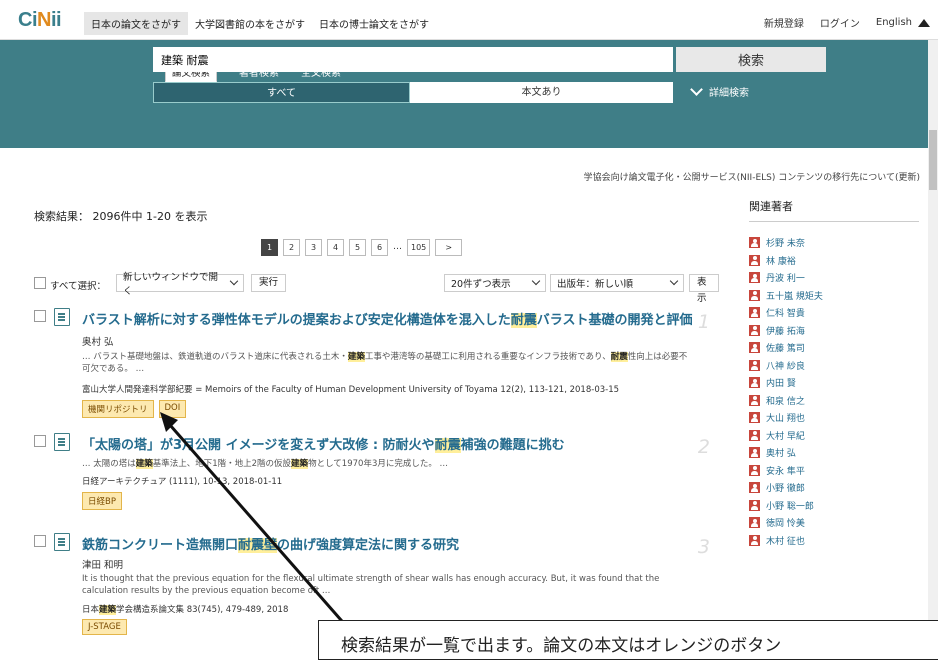 The width and height of the screenshot is (938, 660). Describe the element at coordinates (379, 247) in the screenshot. I see `page-6: 6` at that location.